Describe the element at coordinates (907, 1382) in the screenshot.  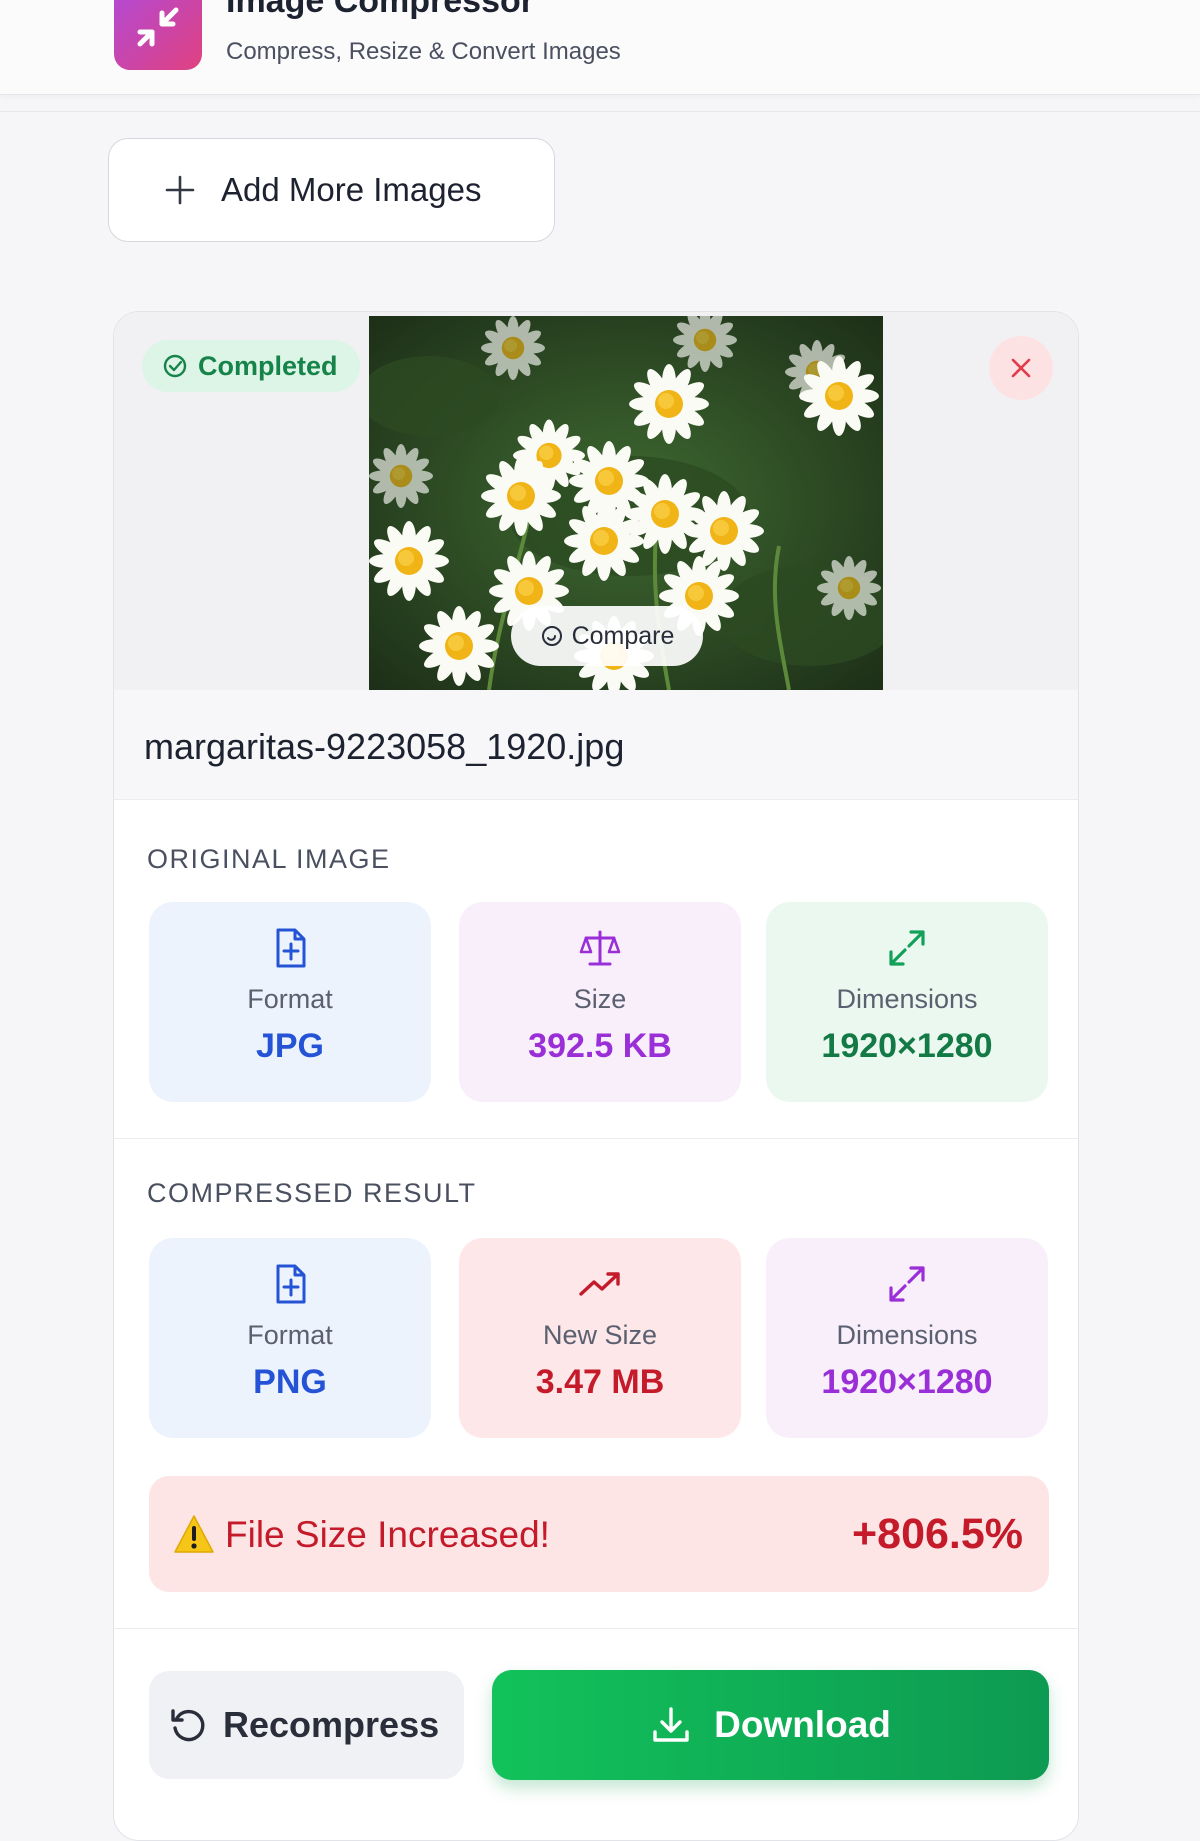
I see `compressed-dimensions-value: 1920×1280` at that location.